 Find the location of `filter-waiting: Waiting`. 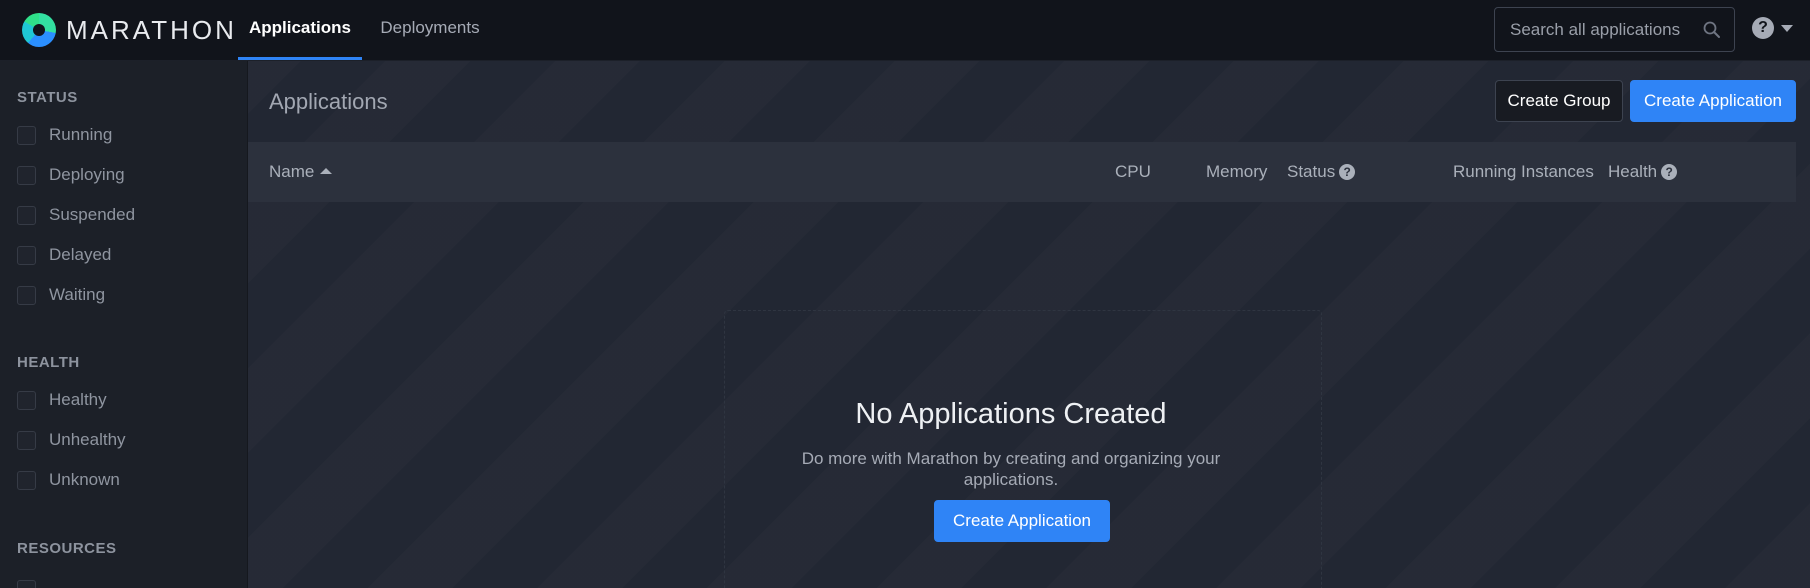

filter-waiting: Waiting is located at coordinates (61, 295).